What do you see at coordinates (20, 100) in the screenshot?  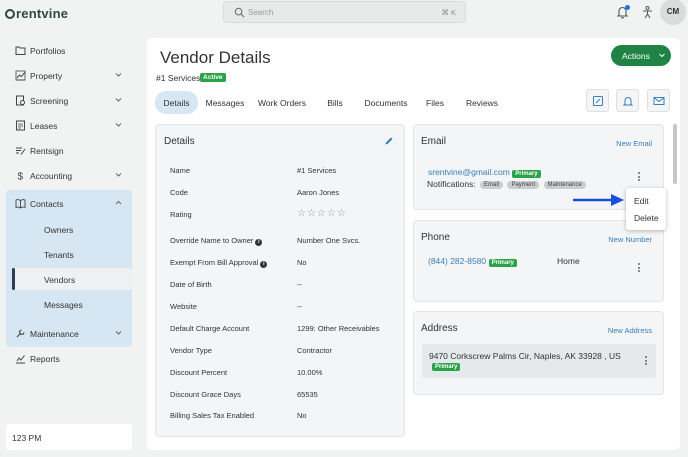 I see `screening-icon` at bounding box center [20, 100].